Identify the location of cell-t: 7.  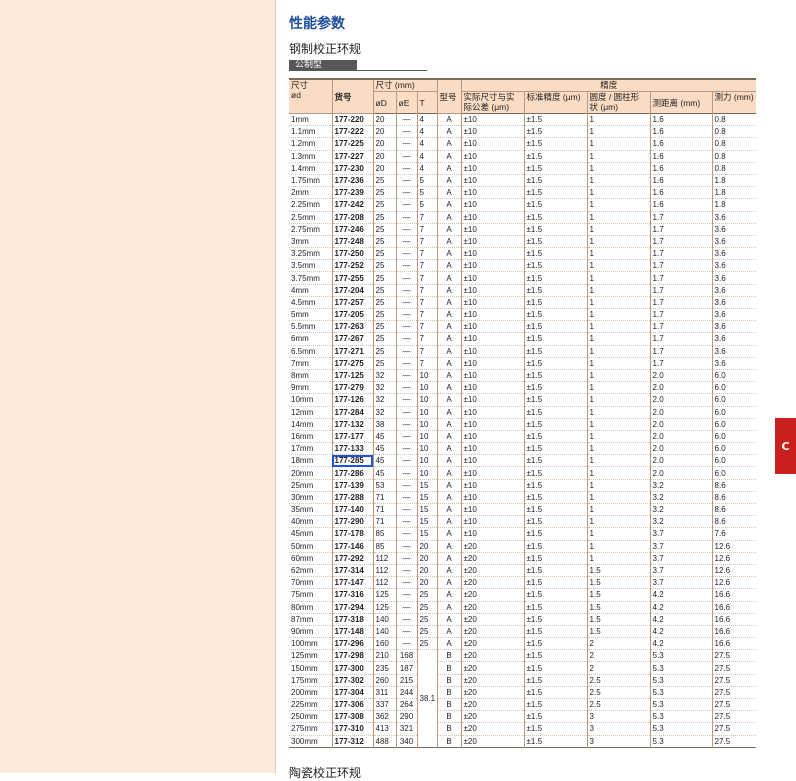
(427, 339).